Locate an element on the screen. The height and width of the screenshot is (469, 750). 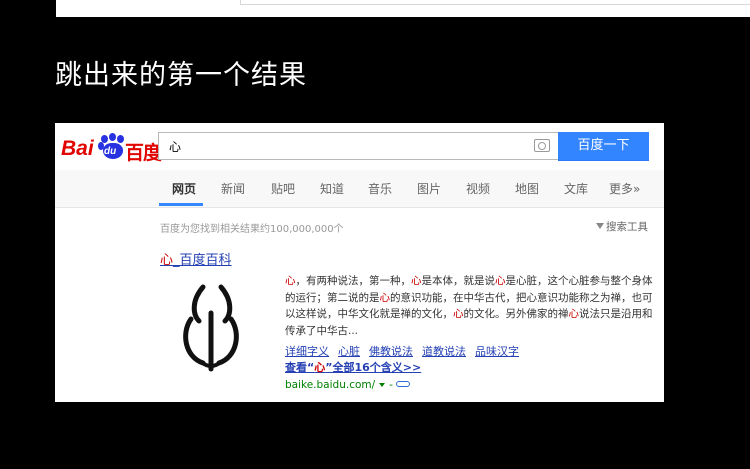
slide-title: 跳出来的第一个结果 is located at coordinates (181, 75).